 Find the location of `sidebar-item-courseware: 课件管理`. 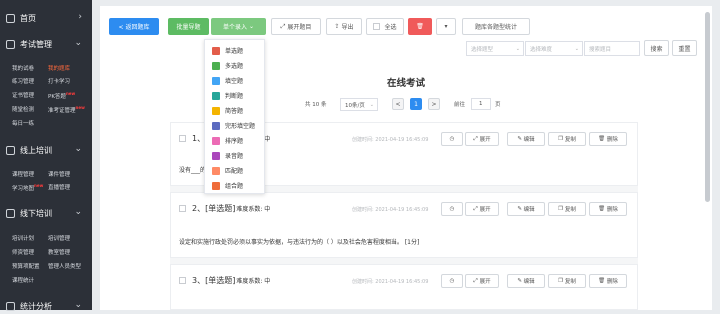

sidebar-item-courseware: 课件管理 is located at coordinates (59, 174).